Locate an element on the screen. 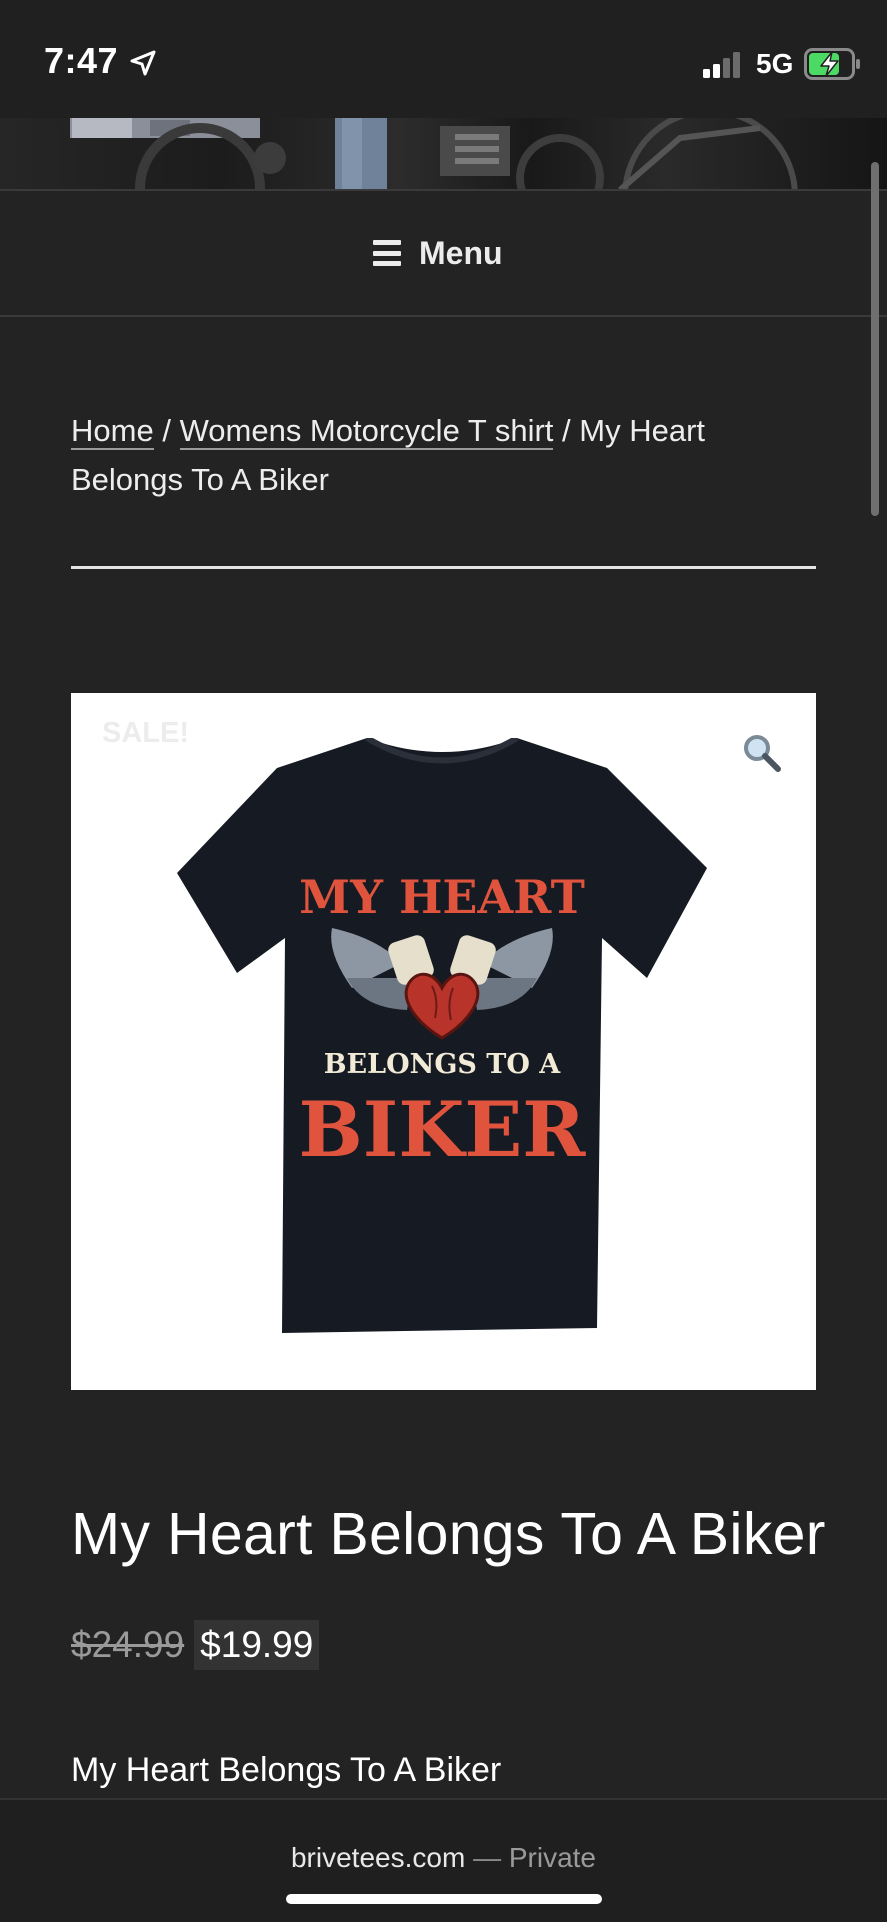 The width and height of the screenshot is (887, 1922). scrollbar-thumb is located at coordinates (875, 339).